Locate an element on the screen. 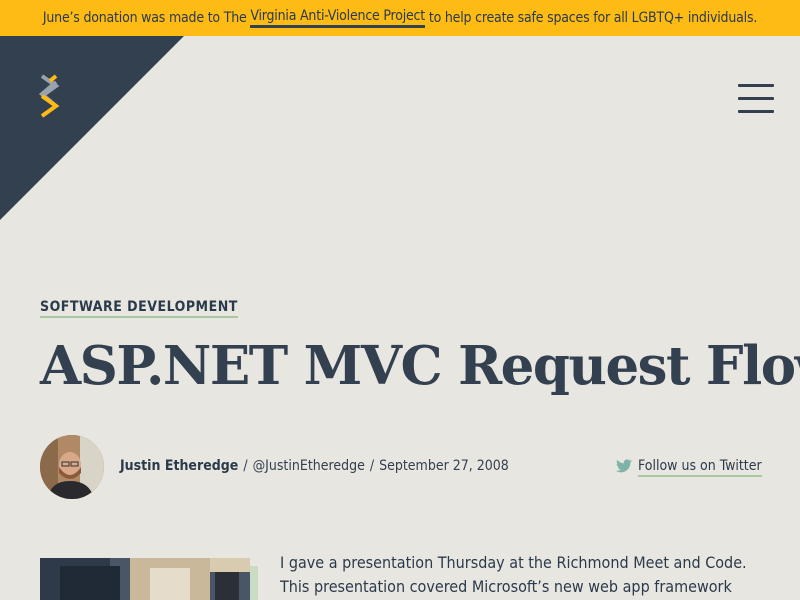 The image size is (800, 600). logo-icon is located at coordinates (51, 96).